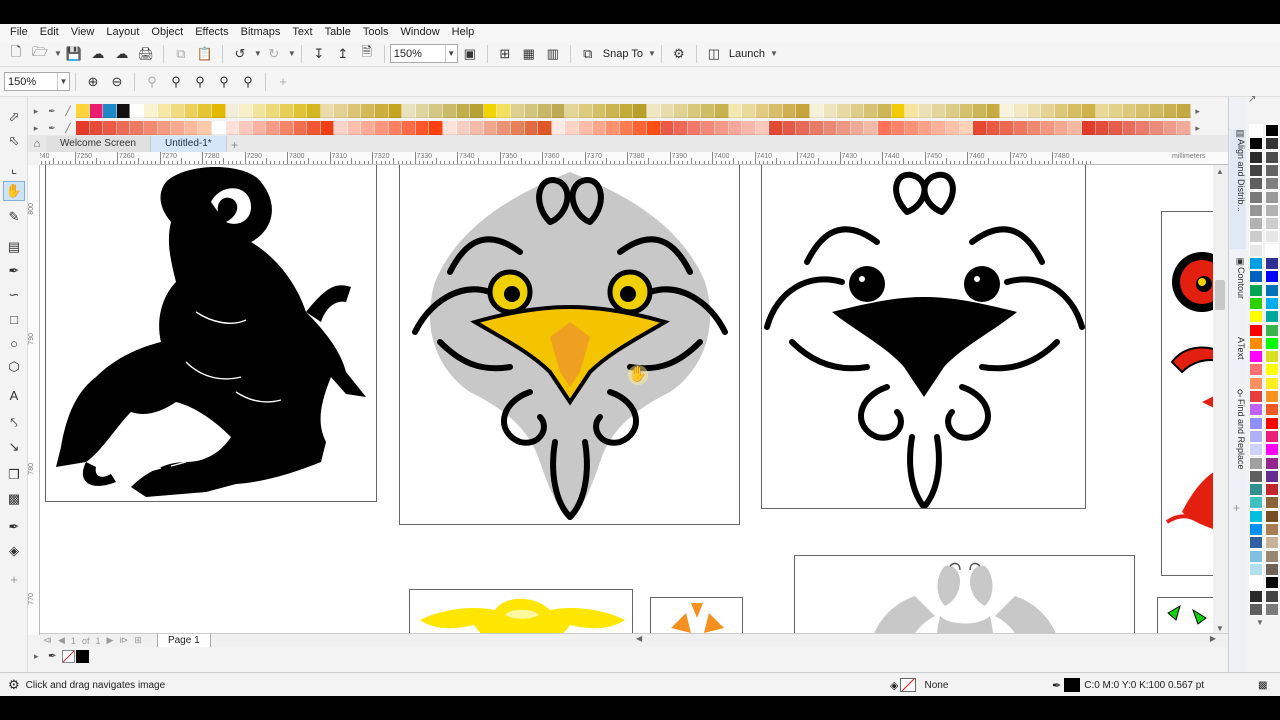 The image size is (1280, 720). Describe the element at coordinates (747, 54) in the screenshot. I see `launch-button: Launch` at that location.